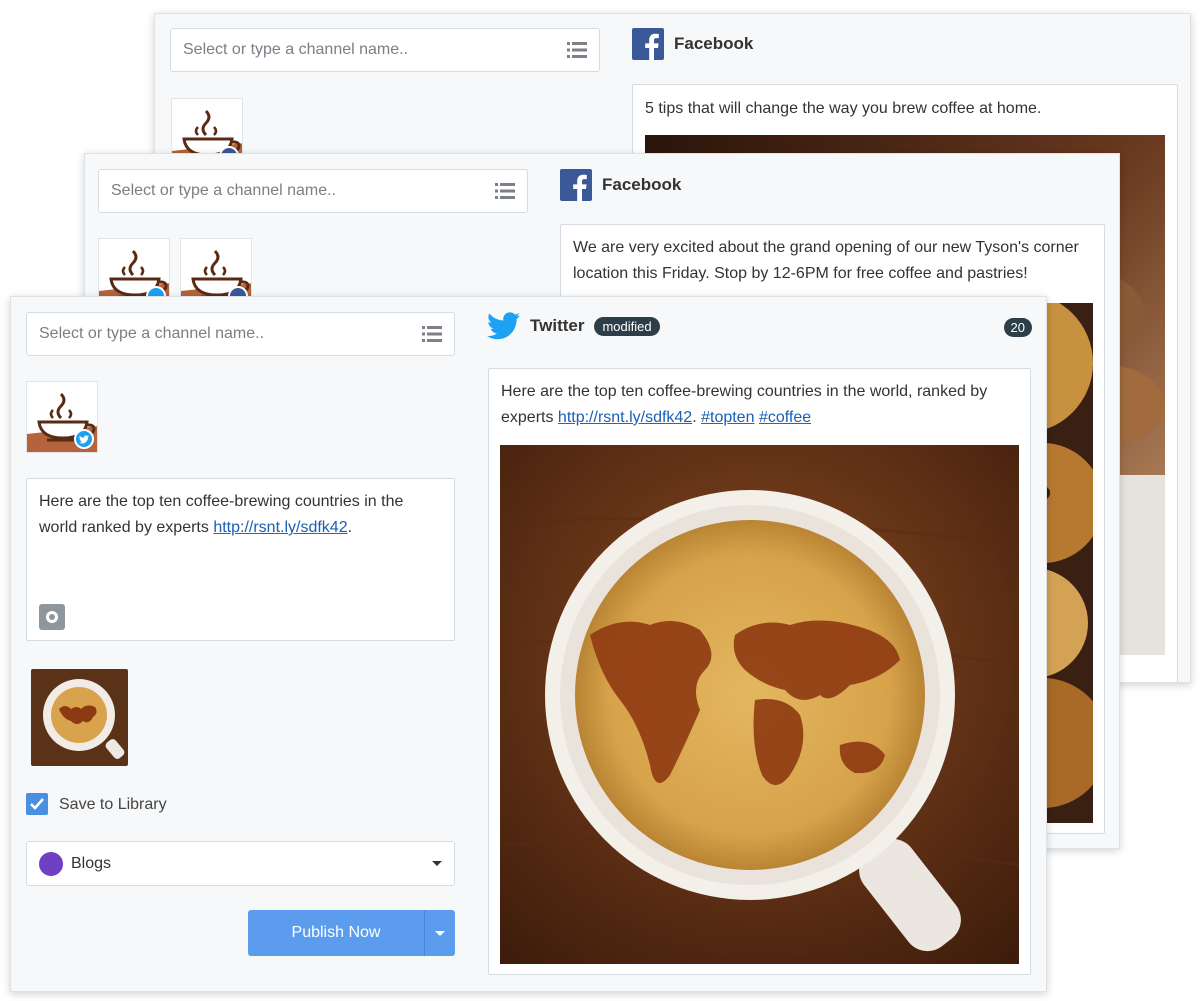 This screenshot has width=1200, height=1001. Describe the element at coordinates (437, 863) in the screenshot. I see `chevron-down-icon` at that location.